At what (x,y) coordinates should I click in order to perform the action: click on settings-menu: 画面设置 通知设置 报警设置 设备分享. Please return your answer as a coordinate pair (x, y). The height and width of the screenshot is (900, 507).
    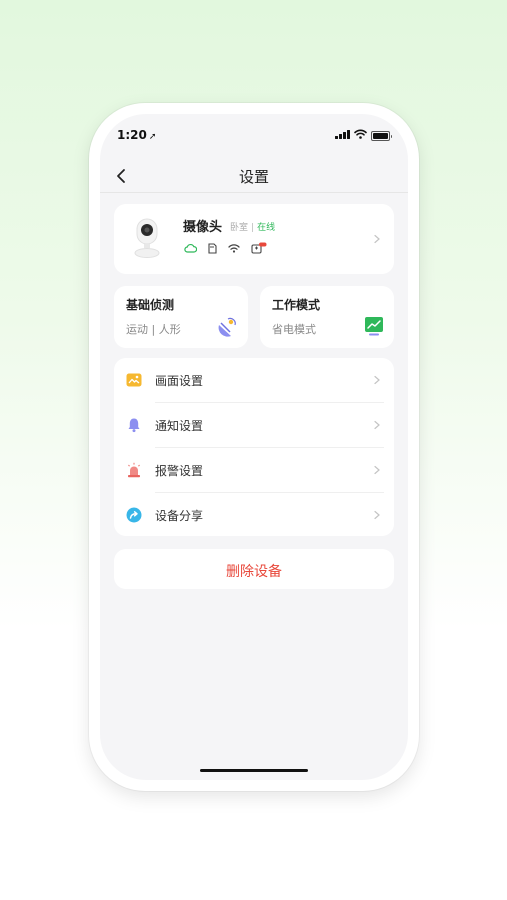
    Looking at the image, I should click on (254, 447).